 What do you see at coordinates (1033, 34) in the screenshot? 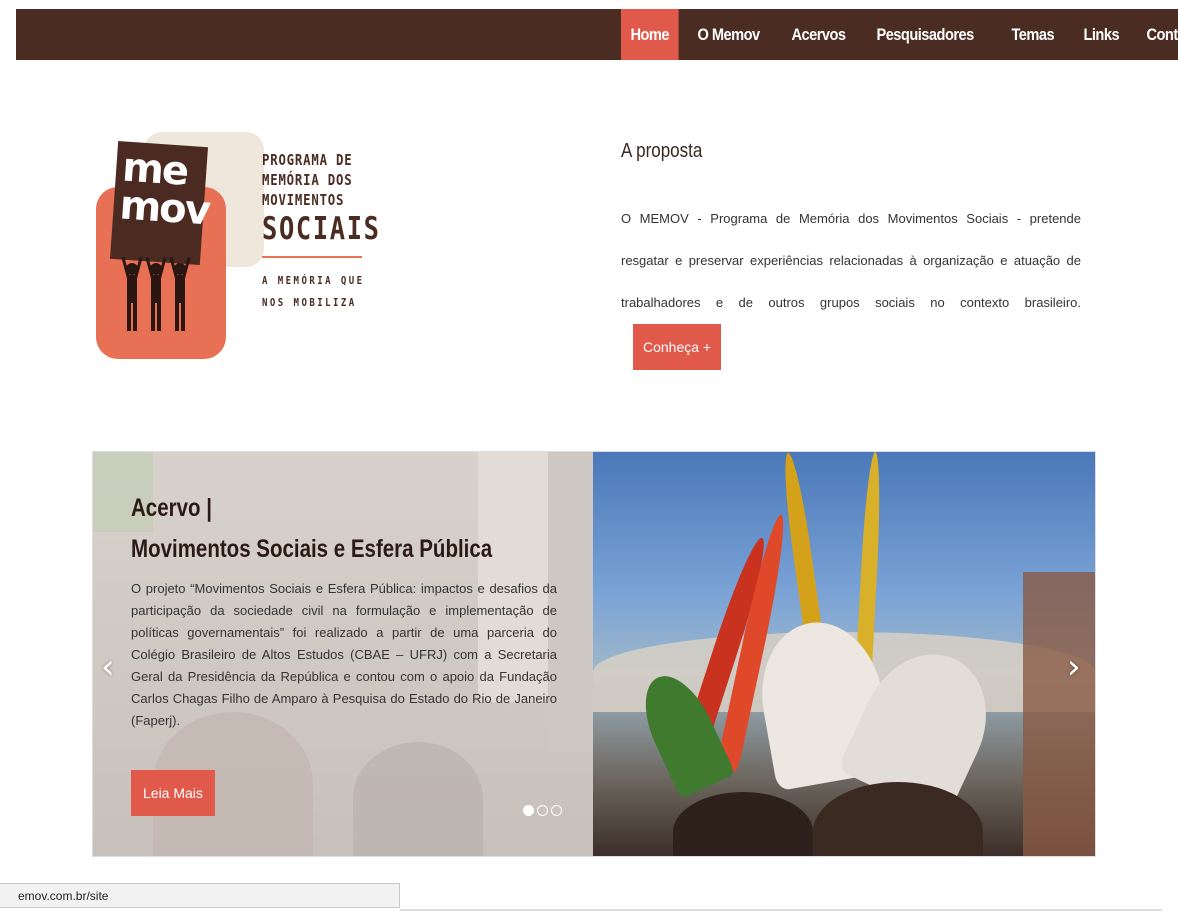
I see `nav-item-temas: Temas` at bounding box center [1033, 34].